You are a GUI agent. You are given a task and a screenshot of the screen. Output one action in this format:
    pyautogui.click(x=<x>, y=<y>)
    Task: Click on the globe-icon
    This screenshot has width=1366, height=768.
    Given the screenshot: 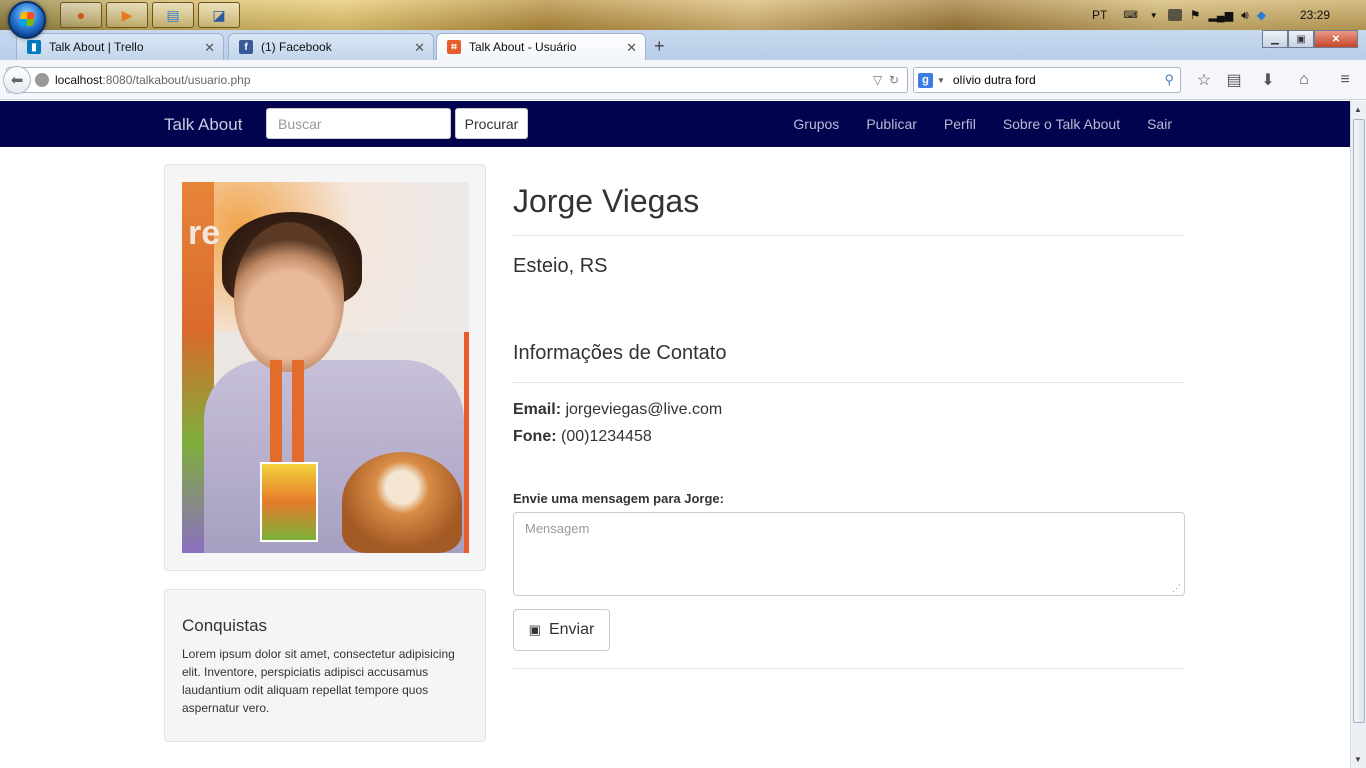 What is the action you would take?
    pyautogui.click(x=42, y=80)
    